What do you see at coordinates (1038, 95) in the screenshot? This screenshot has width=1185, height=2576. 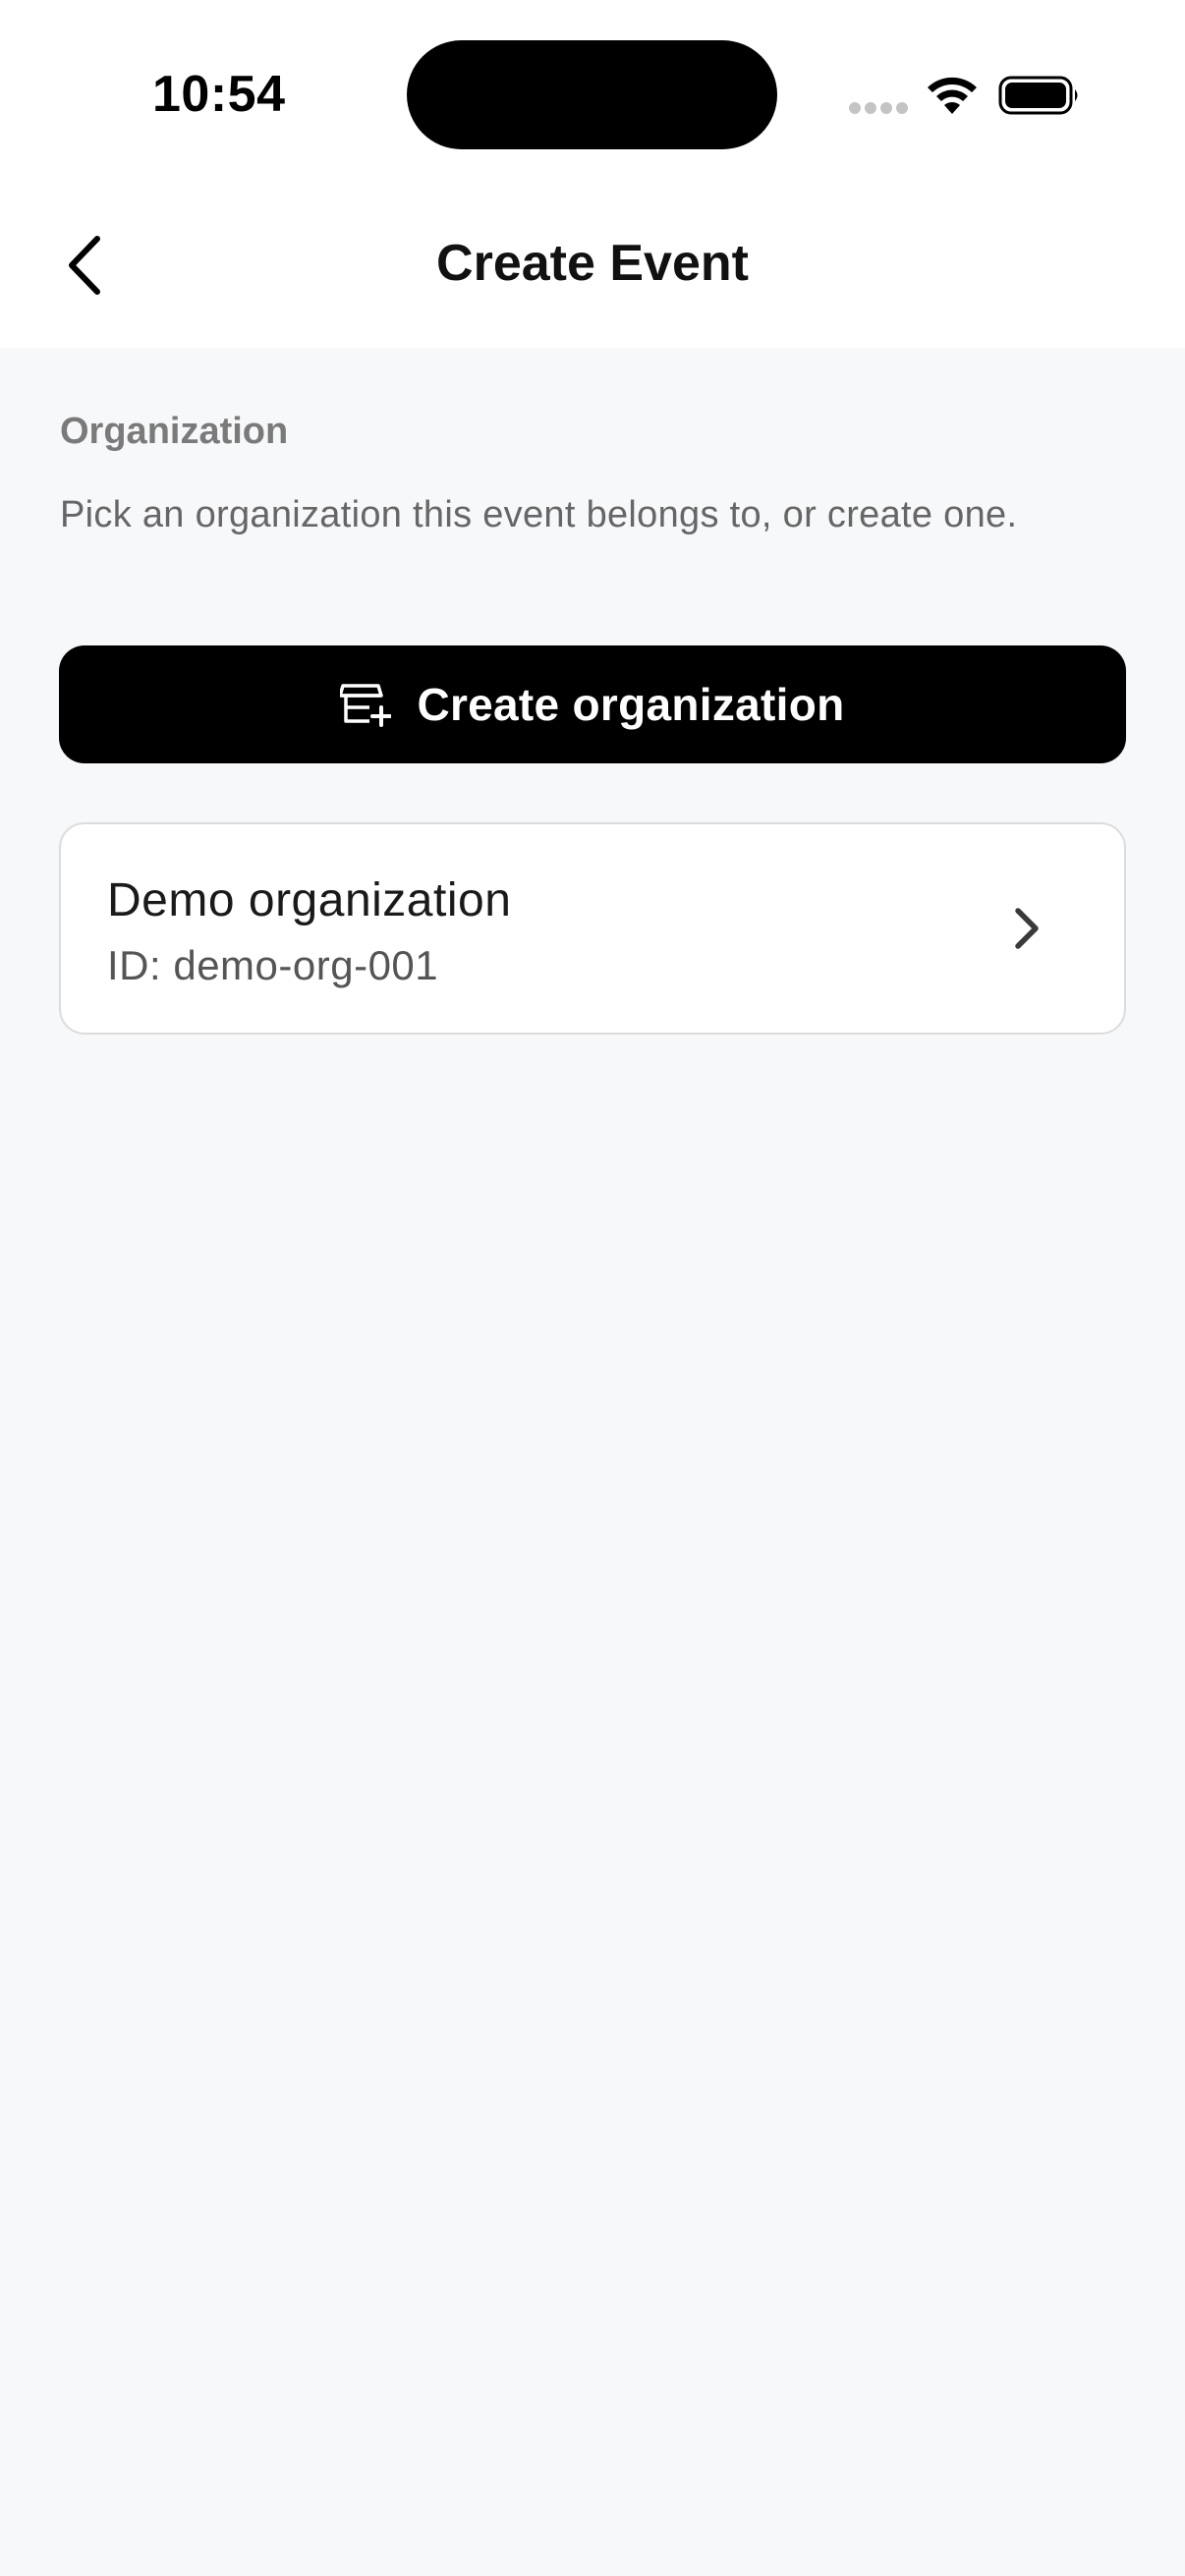 I see `battery-icon` at bounding box center [1038, 95].